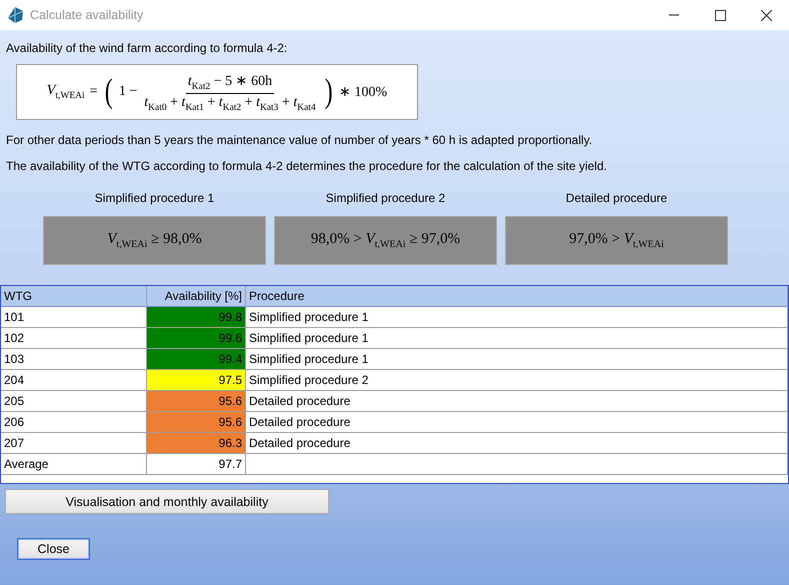 This screenshot has height=585, width=789. What do you see at coordinates (94, 92) in the screenshot?
I see `equals-sign: =` at bounding box center [94, 92].